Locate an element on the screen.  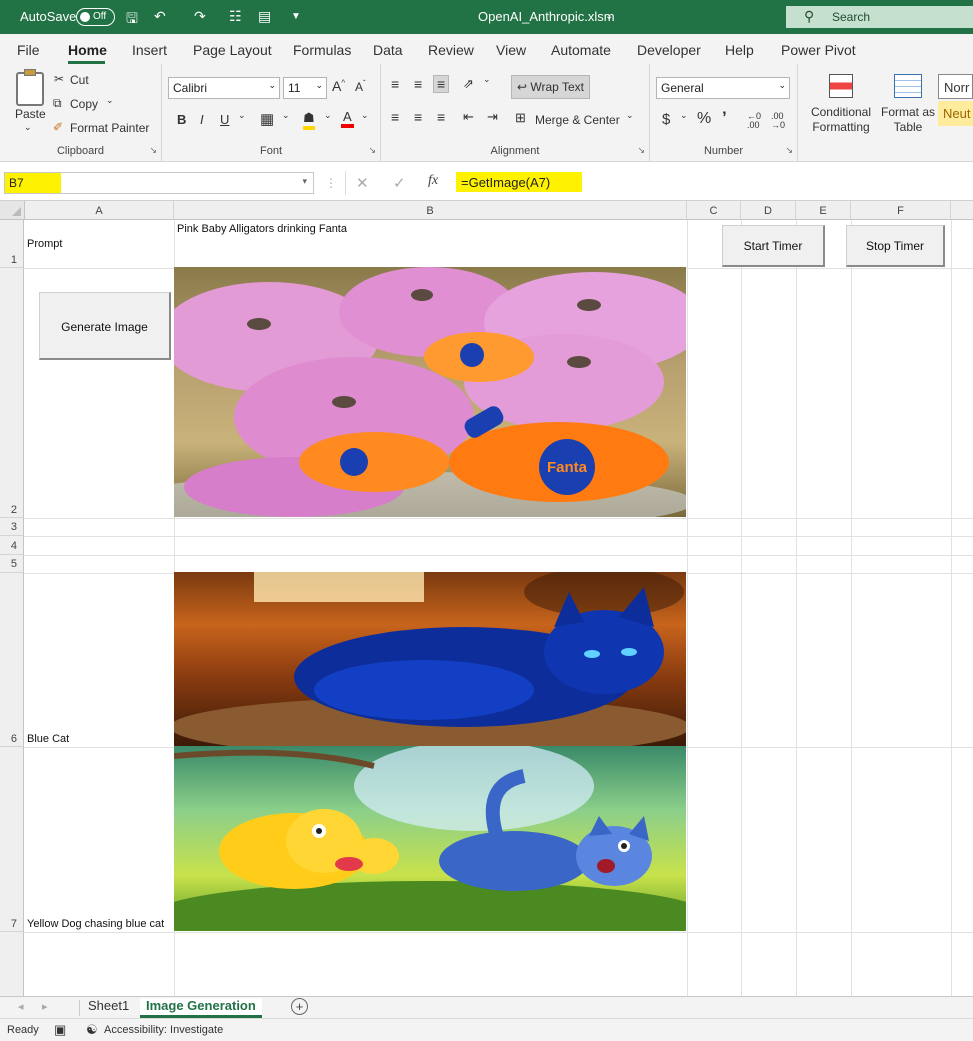
conditional-formatting-button: Conditional Formatting is located at coordinates (841, 120).